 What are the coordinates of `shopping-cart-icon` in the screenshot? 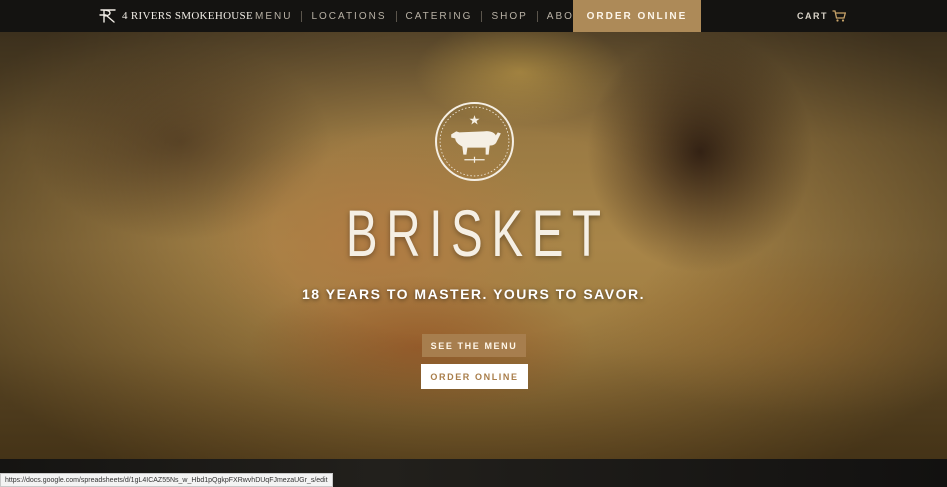 It's located at (839, 16).